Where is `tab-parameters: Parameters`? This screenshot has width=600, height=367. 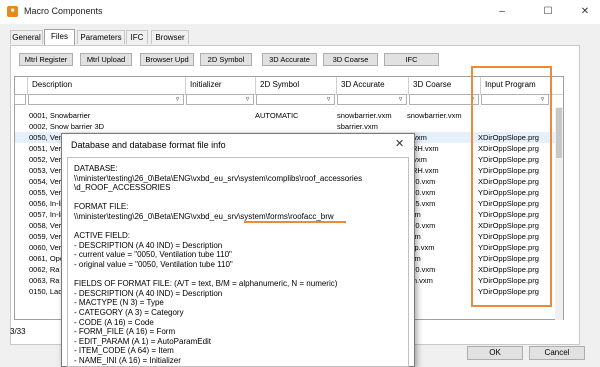
tab-parameters: Parameters is located at coordinates (101, 37).